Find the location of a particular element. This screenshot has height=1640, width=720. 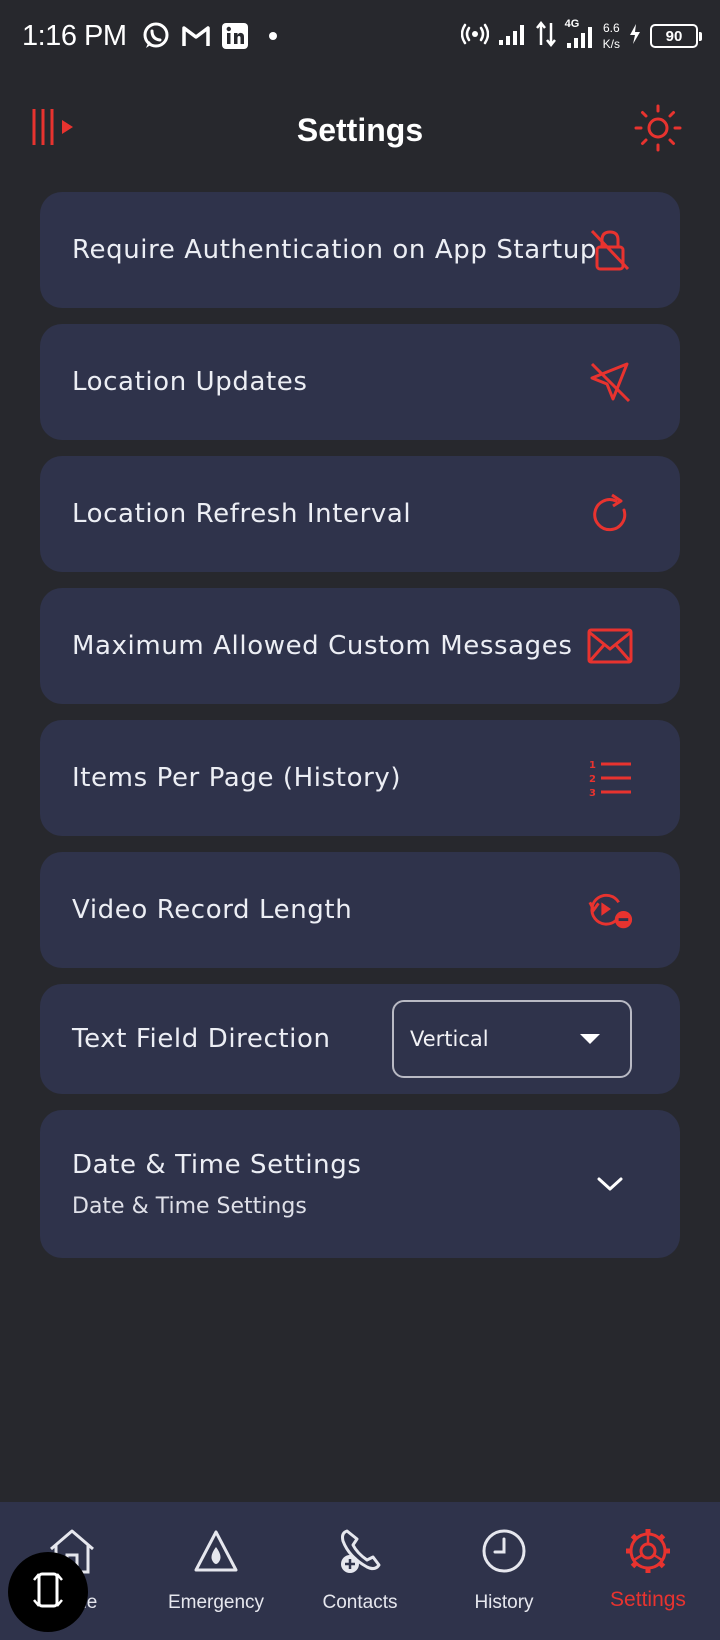

battery-indicator: 90 is located at coordinates (676, 36).